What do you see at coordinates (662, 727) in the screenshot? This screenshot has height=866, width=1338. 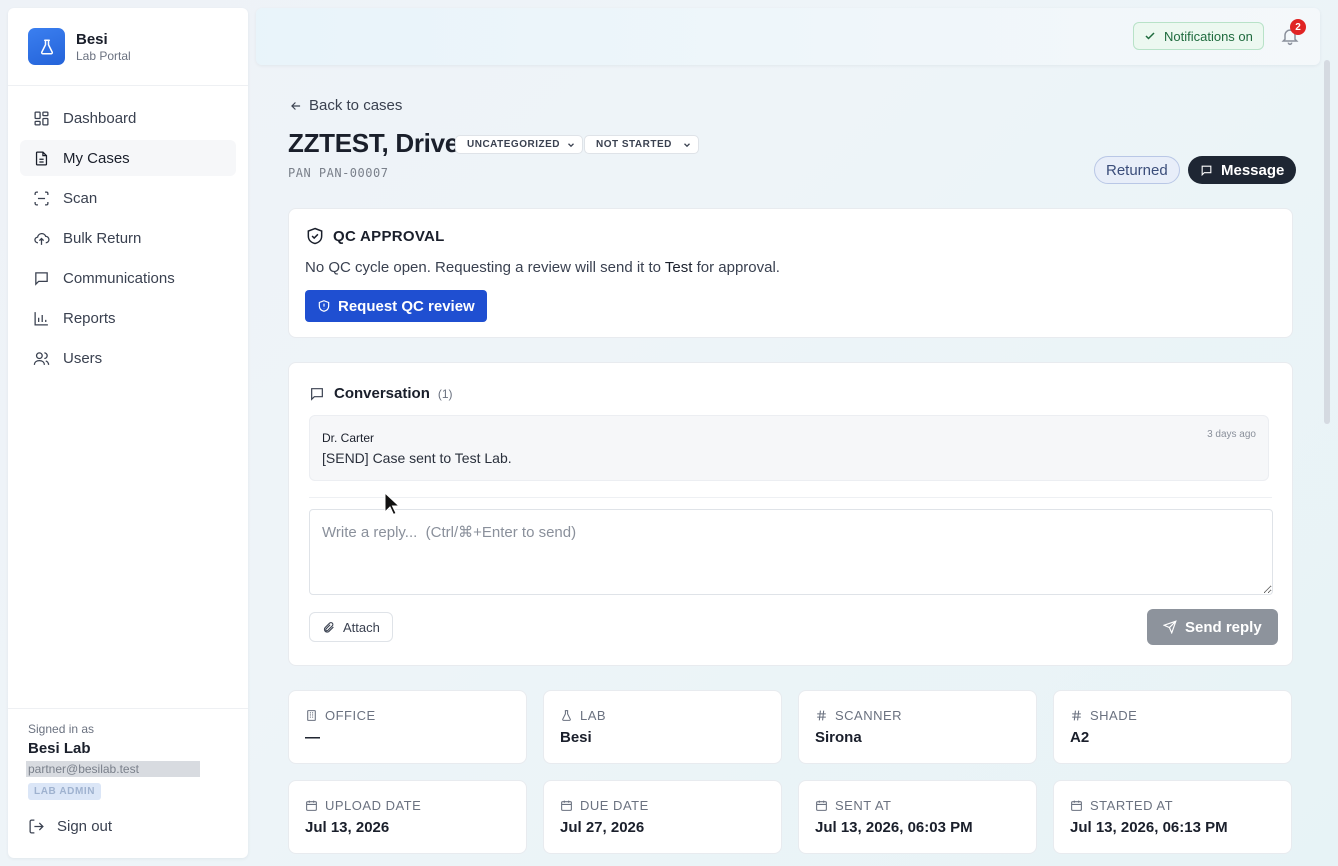 I see `detail-card-lab: LAB Besi` at bounding box center [662, 727].